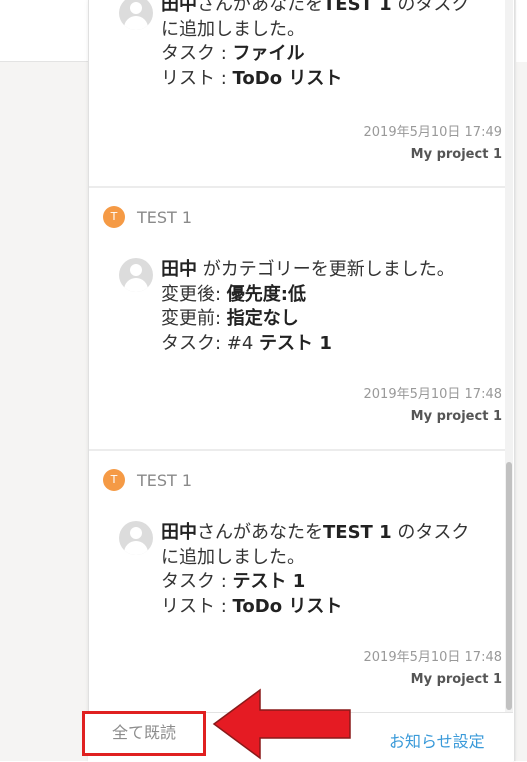  I want to click on app-divider, so click(44, 61).